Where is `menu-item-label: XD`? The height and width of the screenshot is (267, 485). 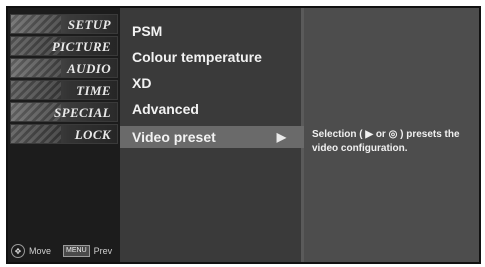 menu-item-label: XD is located at coordinates (142, 83).